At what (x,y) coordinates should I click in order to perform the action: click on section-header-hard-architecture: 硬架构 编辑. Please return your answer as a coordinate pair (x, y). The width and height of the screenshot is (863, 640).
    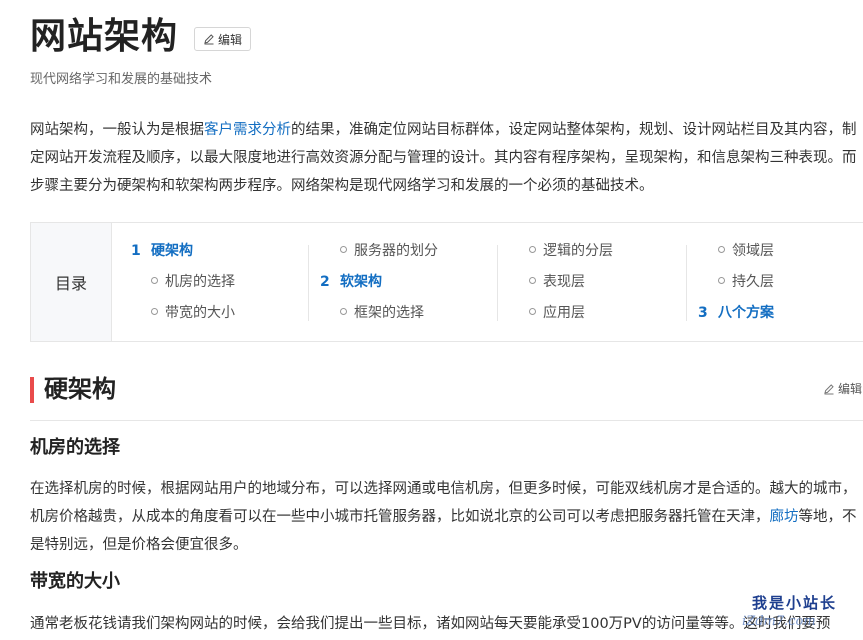
    Looking at the image, I should click on (446, 398).